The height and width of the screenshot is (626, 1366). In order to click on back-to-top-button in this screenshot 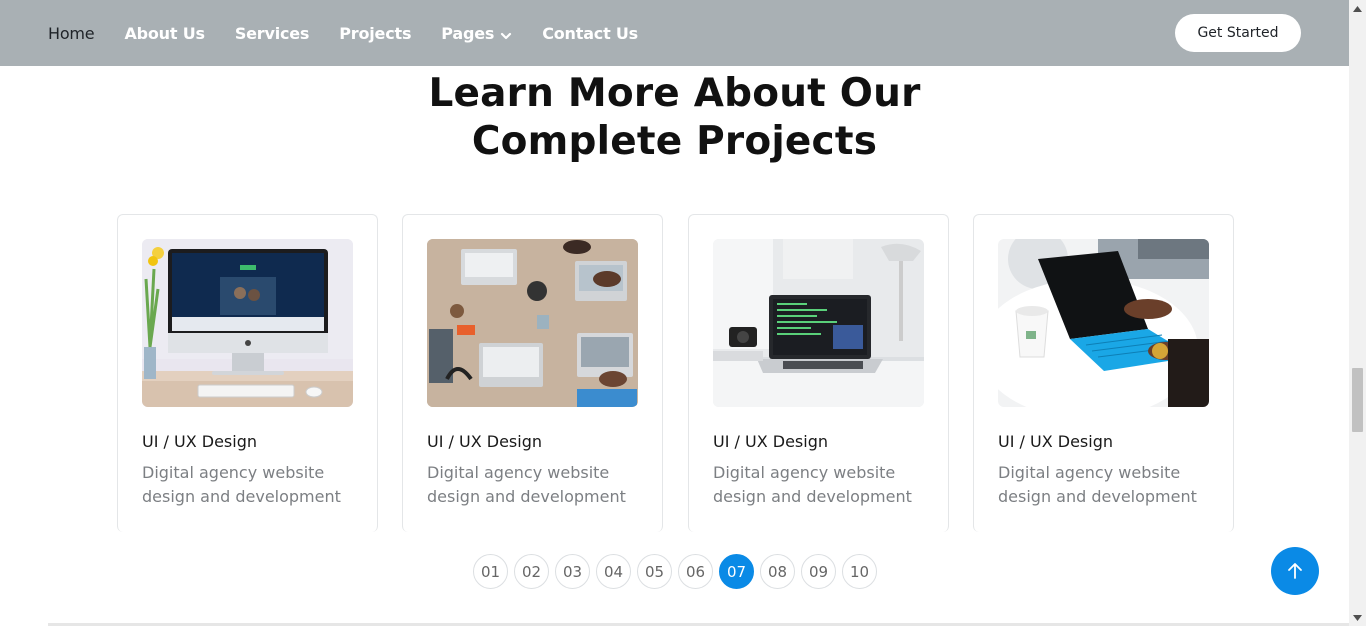, I will do `click(1295, 571)`.